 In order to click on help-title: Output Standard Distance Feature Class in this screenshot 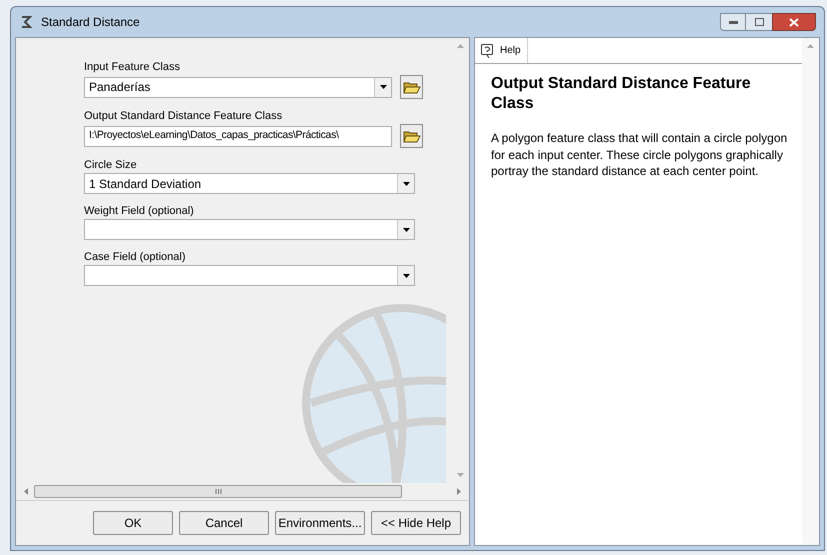, I will do `click(621, 94)`.